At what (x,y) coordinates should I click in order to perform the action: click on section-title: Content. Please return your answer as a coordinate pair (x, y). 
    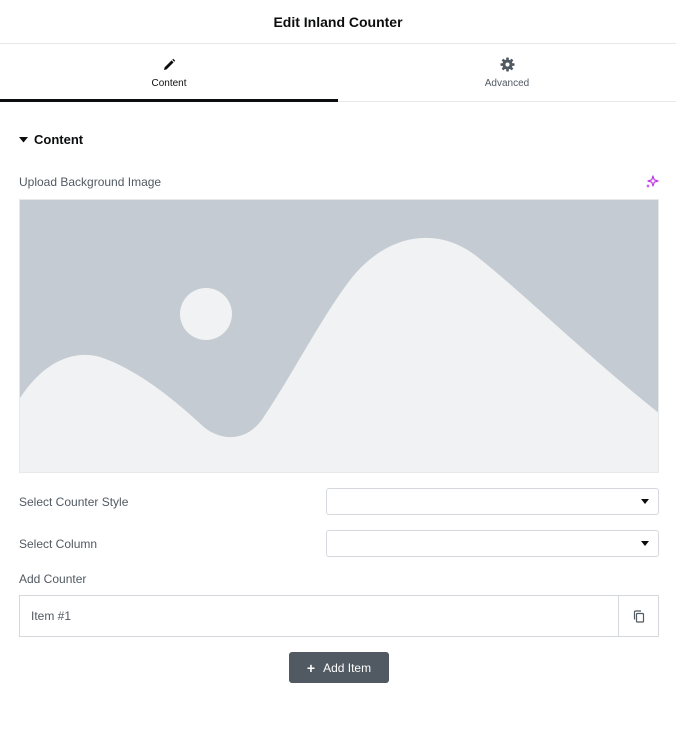
    Looking at the image, I should click on (59, 139).